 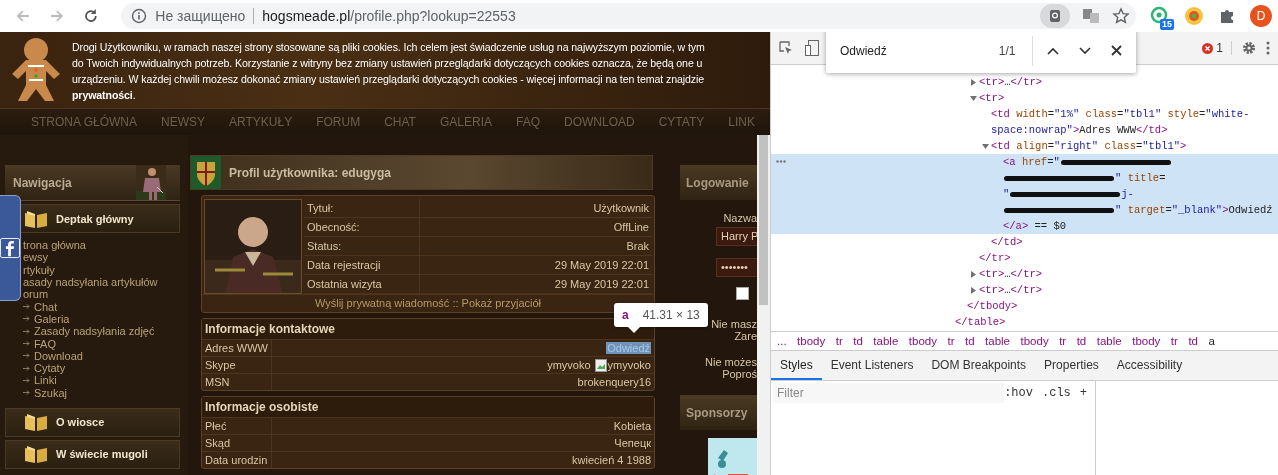 I want to click on breadcrumb: a, so click(x=1211, y=341).